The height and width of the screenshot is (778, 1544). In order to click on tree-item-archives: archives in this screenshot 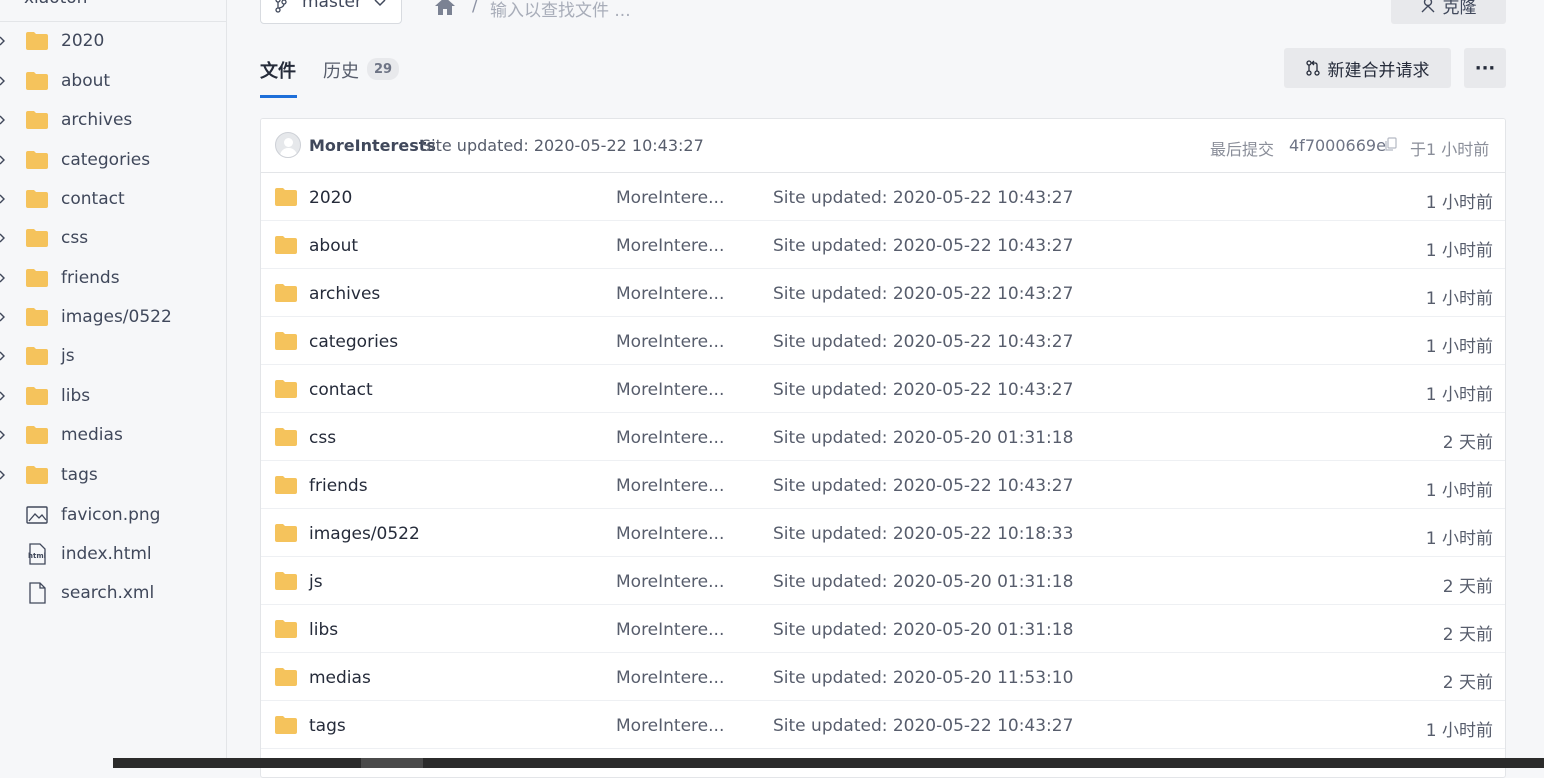, I will do `click(113, 120)`.